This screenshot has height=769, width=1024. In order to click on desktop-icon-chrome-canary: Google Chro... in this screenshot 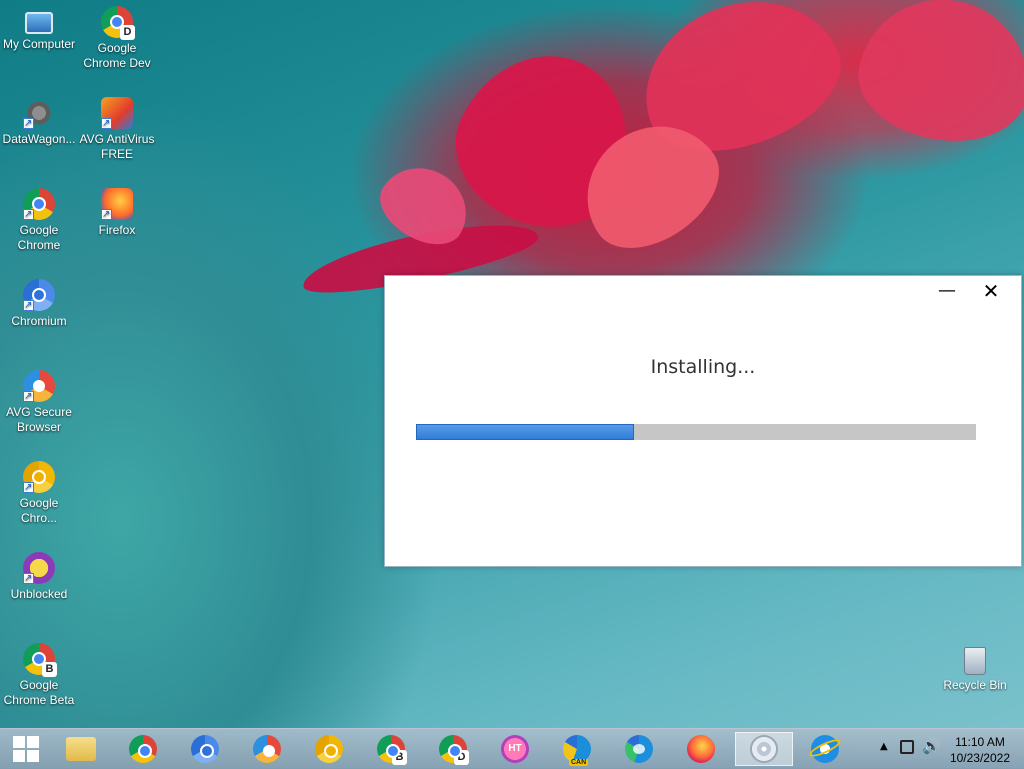, I will do `click(39, 493)`.